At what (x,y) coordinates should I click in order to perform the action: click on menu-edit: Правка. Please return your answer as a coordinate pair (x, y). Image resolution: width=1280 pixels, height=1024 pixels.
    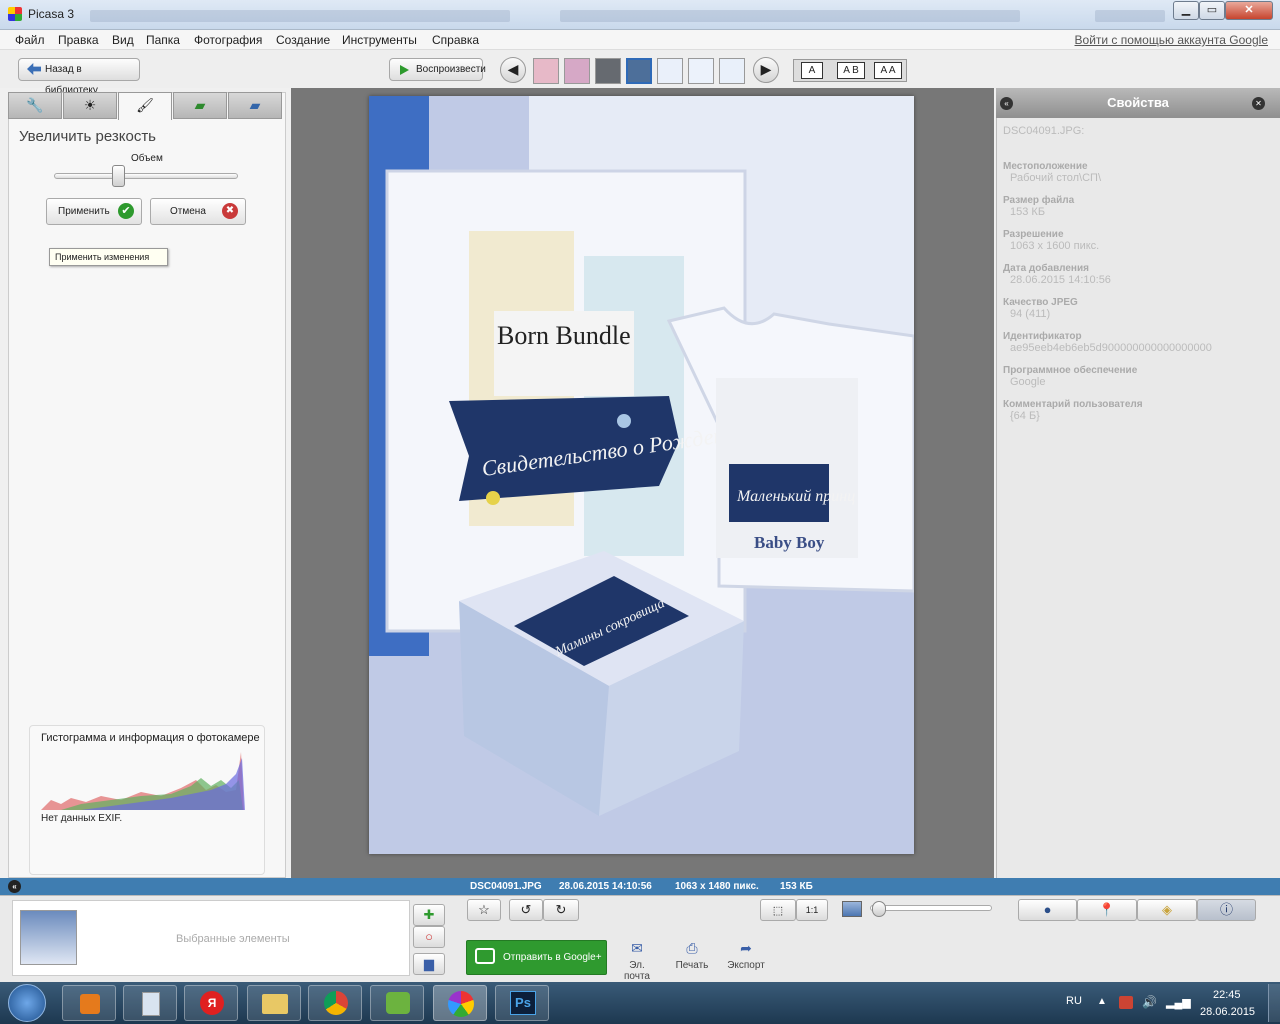
    Looking at the image, I should click on (78, 40).